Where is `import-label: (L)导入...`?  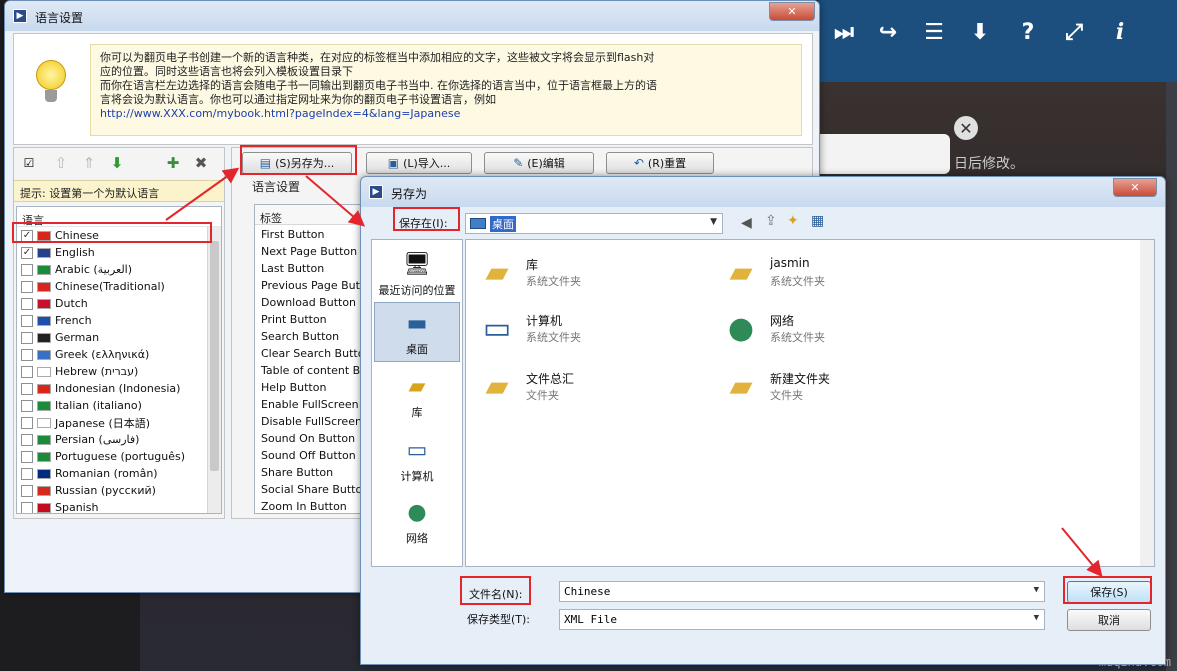
import-label: (L)导入... is located at coordinates (427, 163).